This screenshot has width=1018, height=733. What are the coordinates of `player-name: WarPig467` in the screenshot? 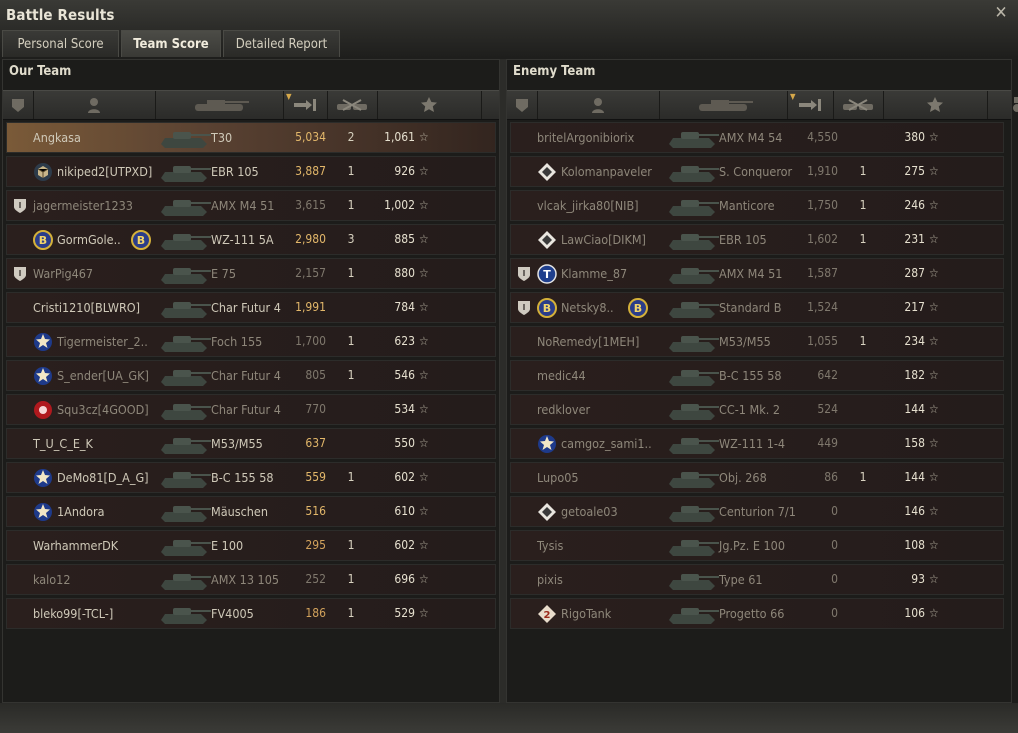 It's located at (63, 273).